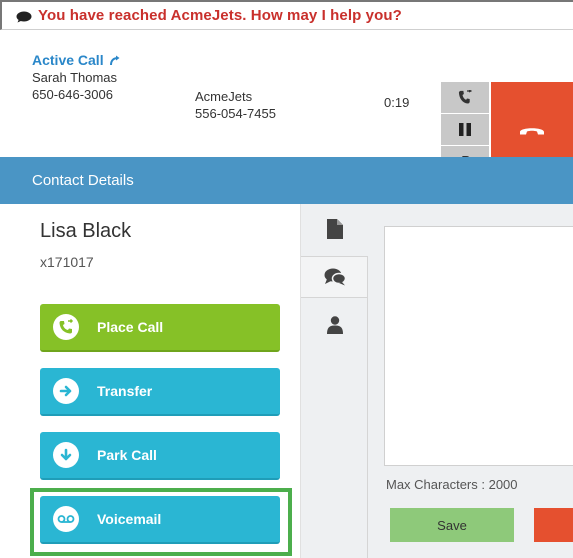 Image resolution: width=573 pixels, height=558 pixels. Describe the element at coordinates (66, 327) in the screenshot. I see `place-call-icon` at that location.